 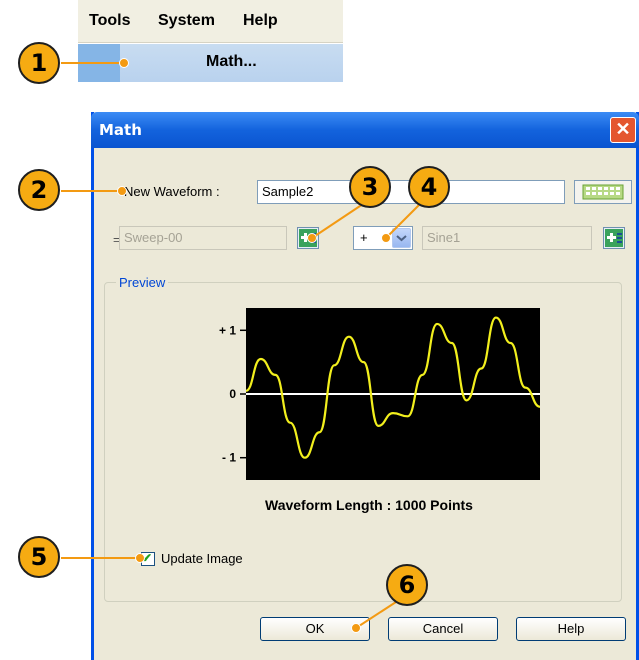 What do you see at coordinates (407, 585) in the screenshot?
I see `callout-6: 6` at bounding box center [407, 585].